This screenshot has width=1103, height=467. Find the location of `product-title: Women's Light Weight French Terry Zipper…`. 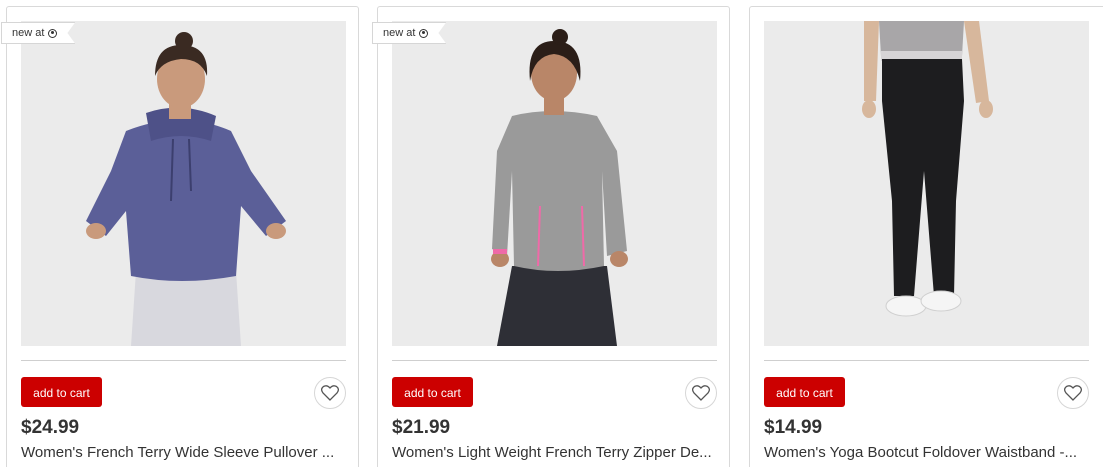

product-title: Women's Light Weight French Terry Zipper… is located at coordinates (557, 452).